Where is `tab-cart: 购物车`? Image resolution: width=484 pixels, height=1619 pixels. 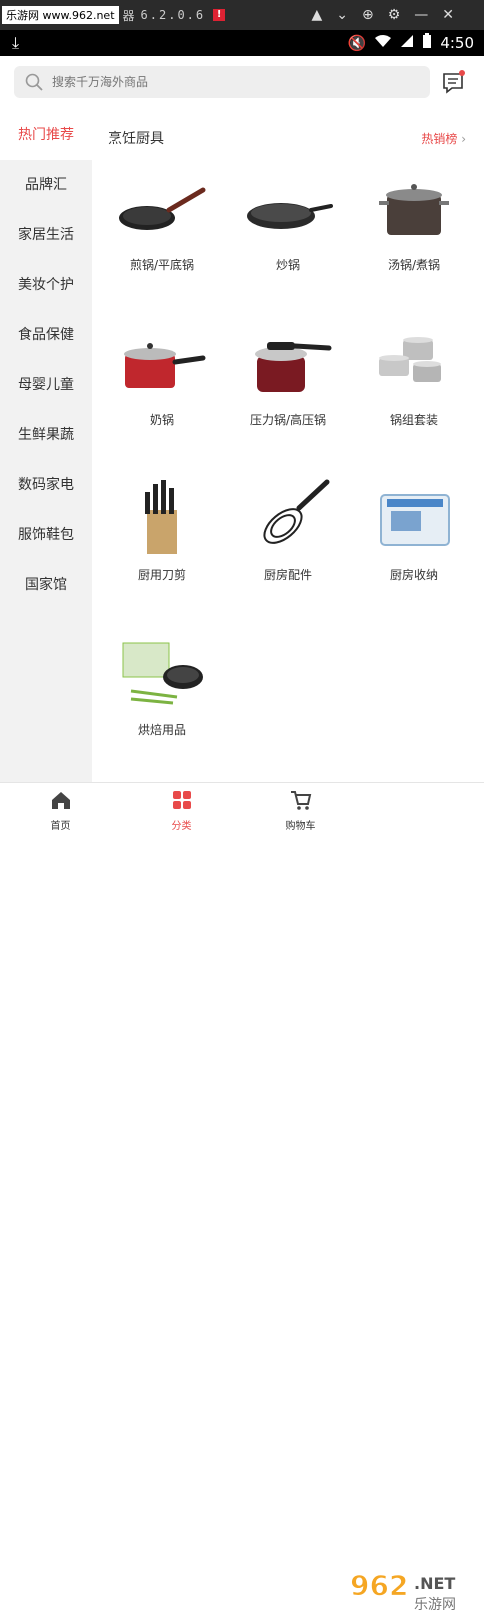
tab-cart: 购物车 is located at coordinates (300, 808).